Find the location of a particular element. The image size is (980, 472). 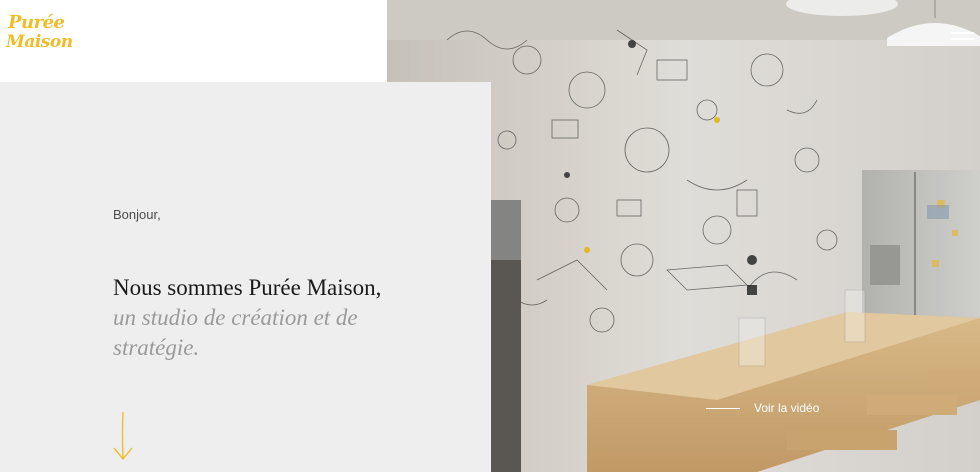

brand-logo: Purée Maison is located at coordinates (39, 38).